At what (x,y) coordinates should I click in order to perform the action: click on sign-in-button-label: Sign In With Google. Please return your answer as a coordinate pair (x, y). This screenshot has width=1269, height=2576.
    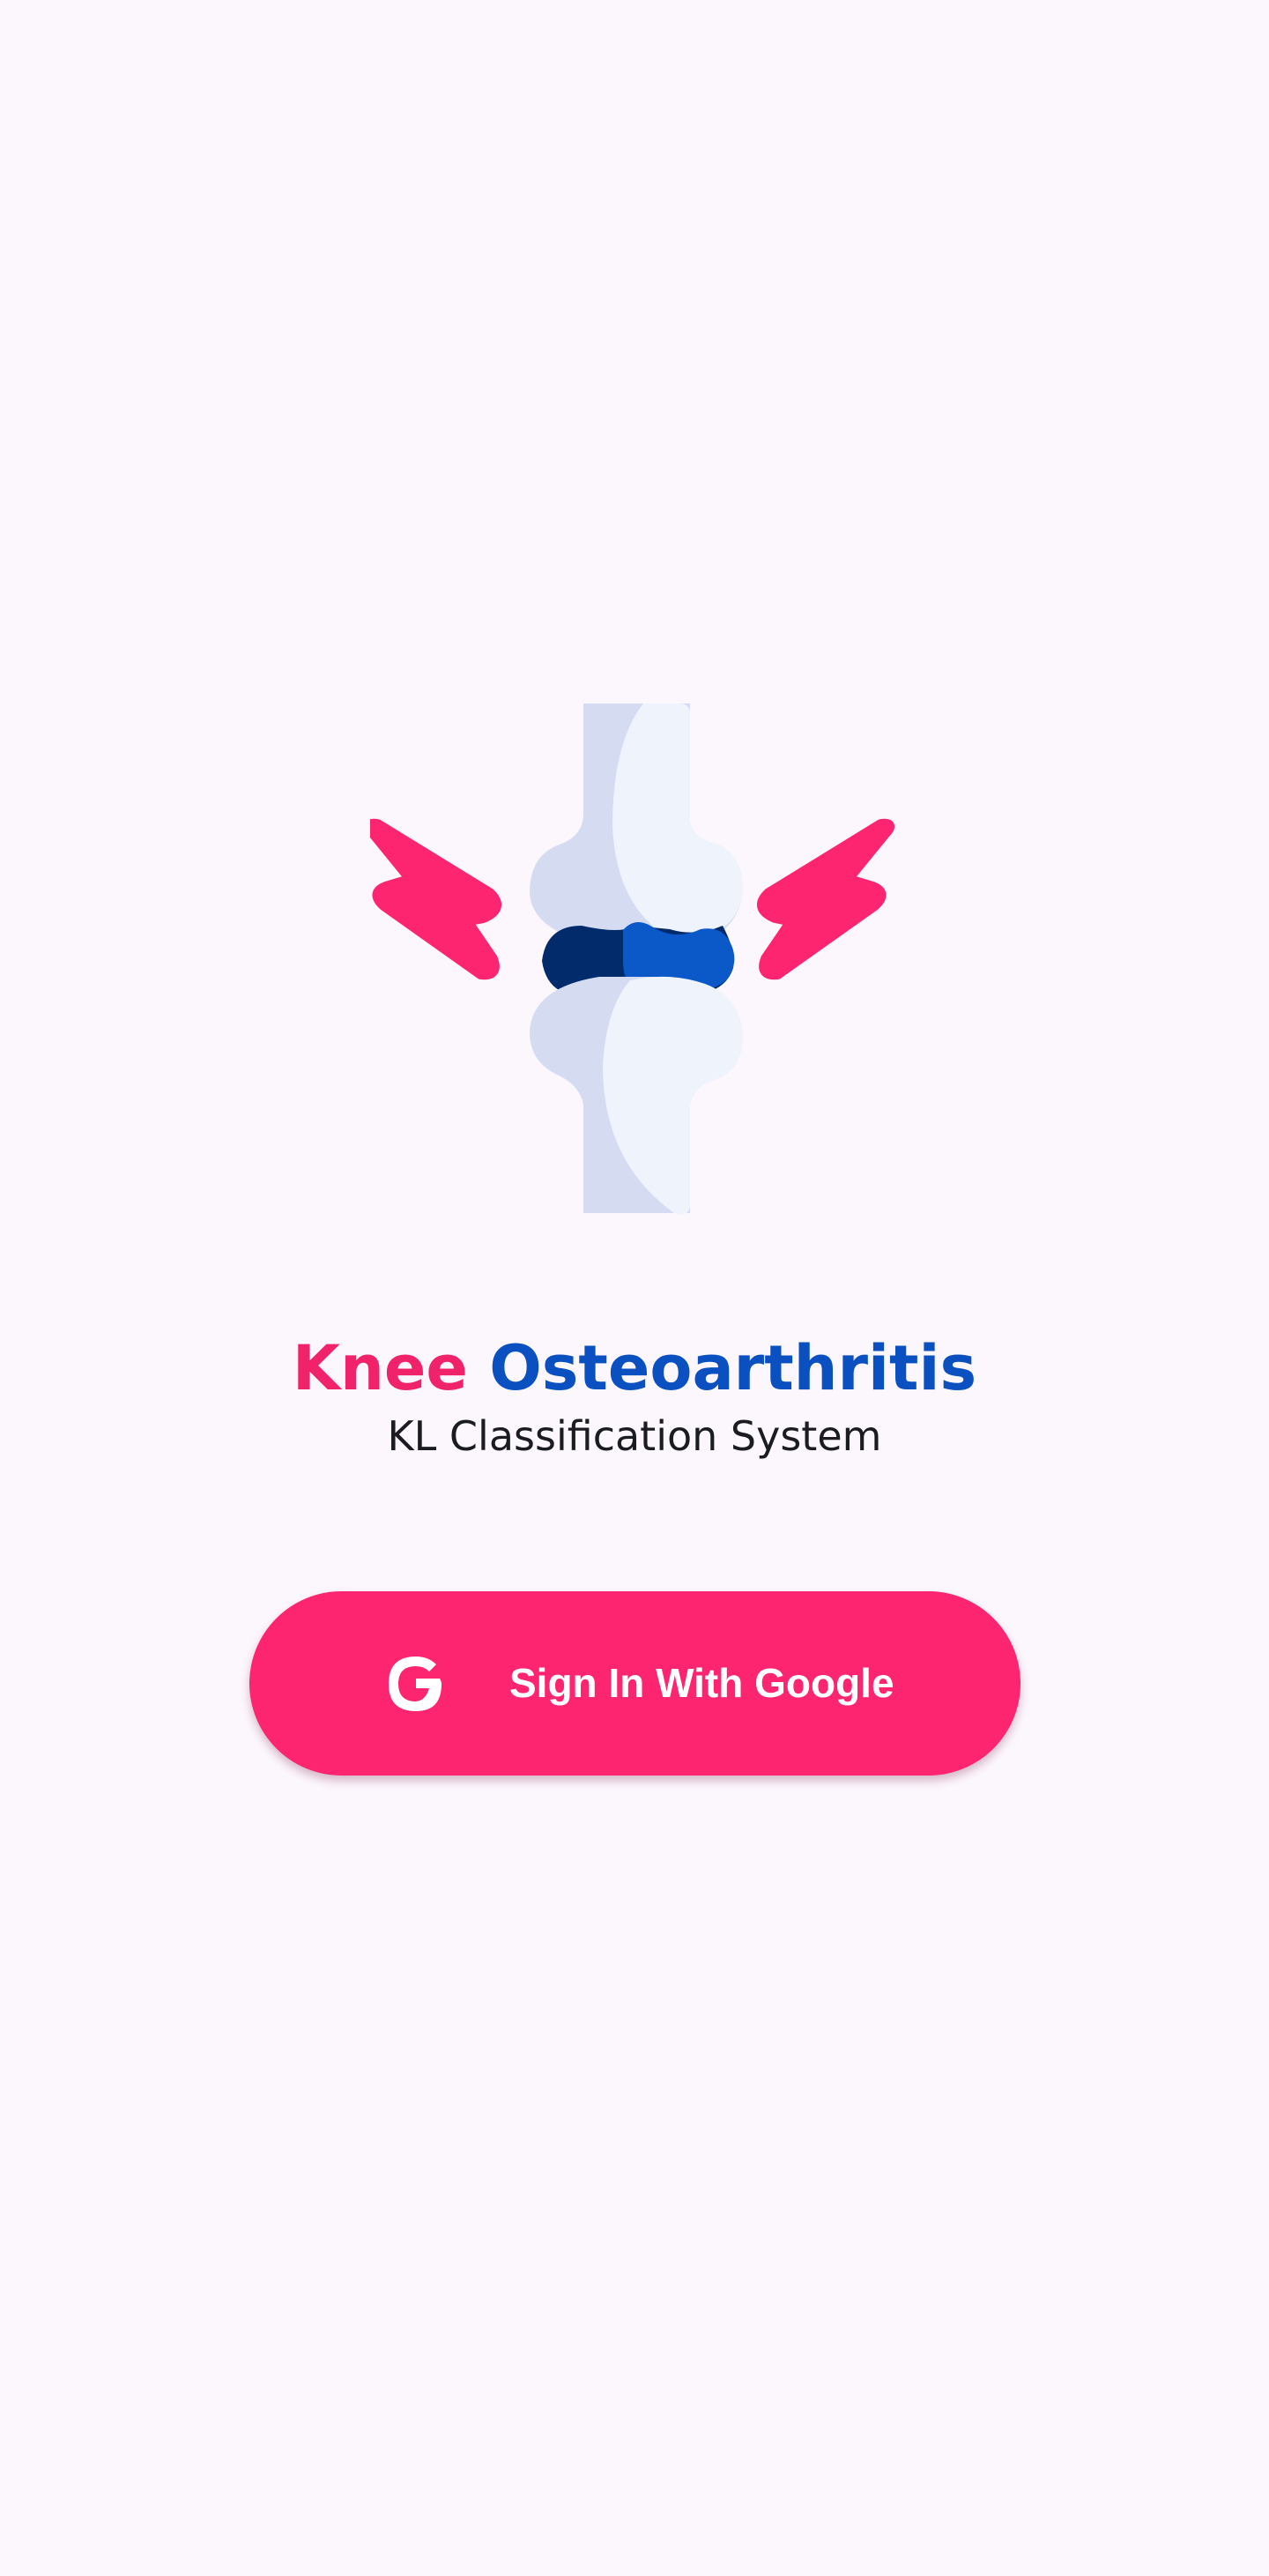
    Looking at the image, I should click on (701, 1683).